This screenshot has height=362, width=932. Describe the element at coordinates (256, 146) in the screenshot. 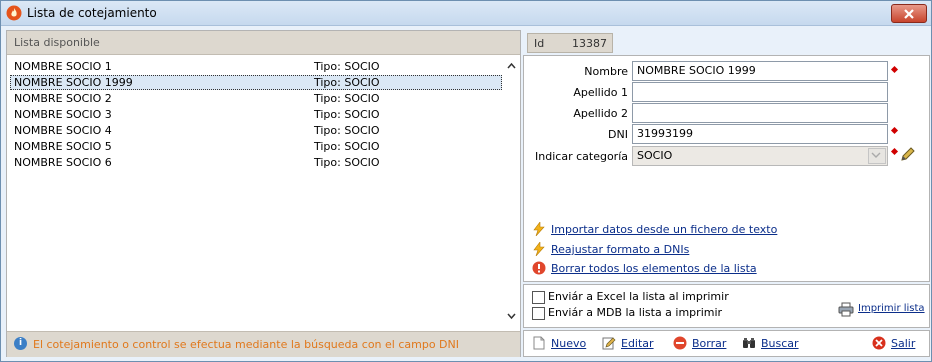

I see `list-item: NOMBRE SOCIO 5 Tipo: SOCIO` at that location.